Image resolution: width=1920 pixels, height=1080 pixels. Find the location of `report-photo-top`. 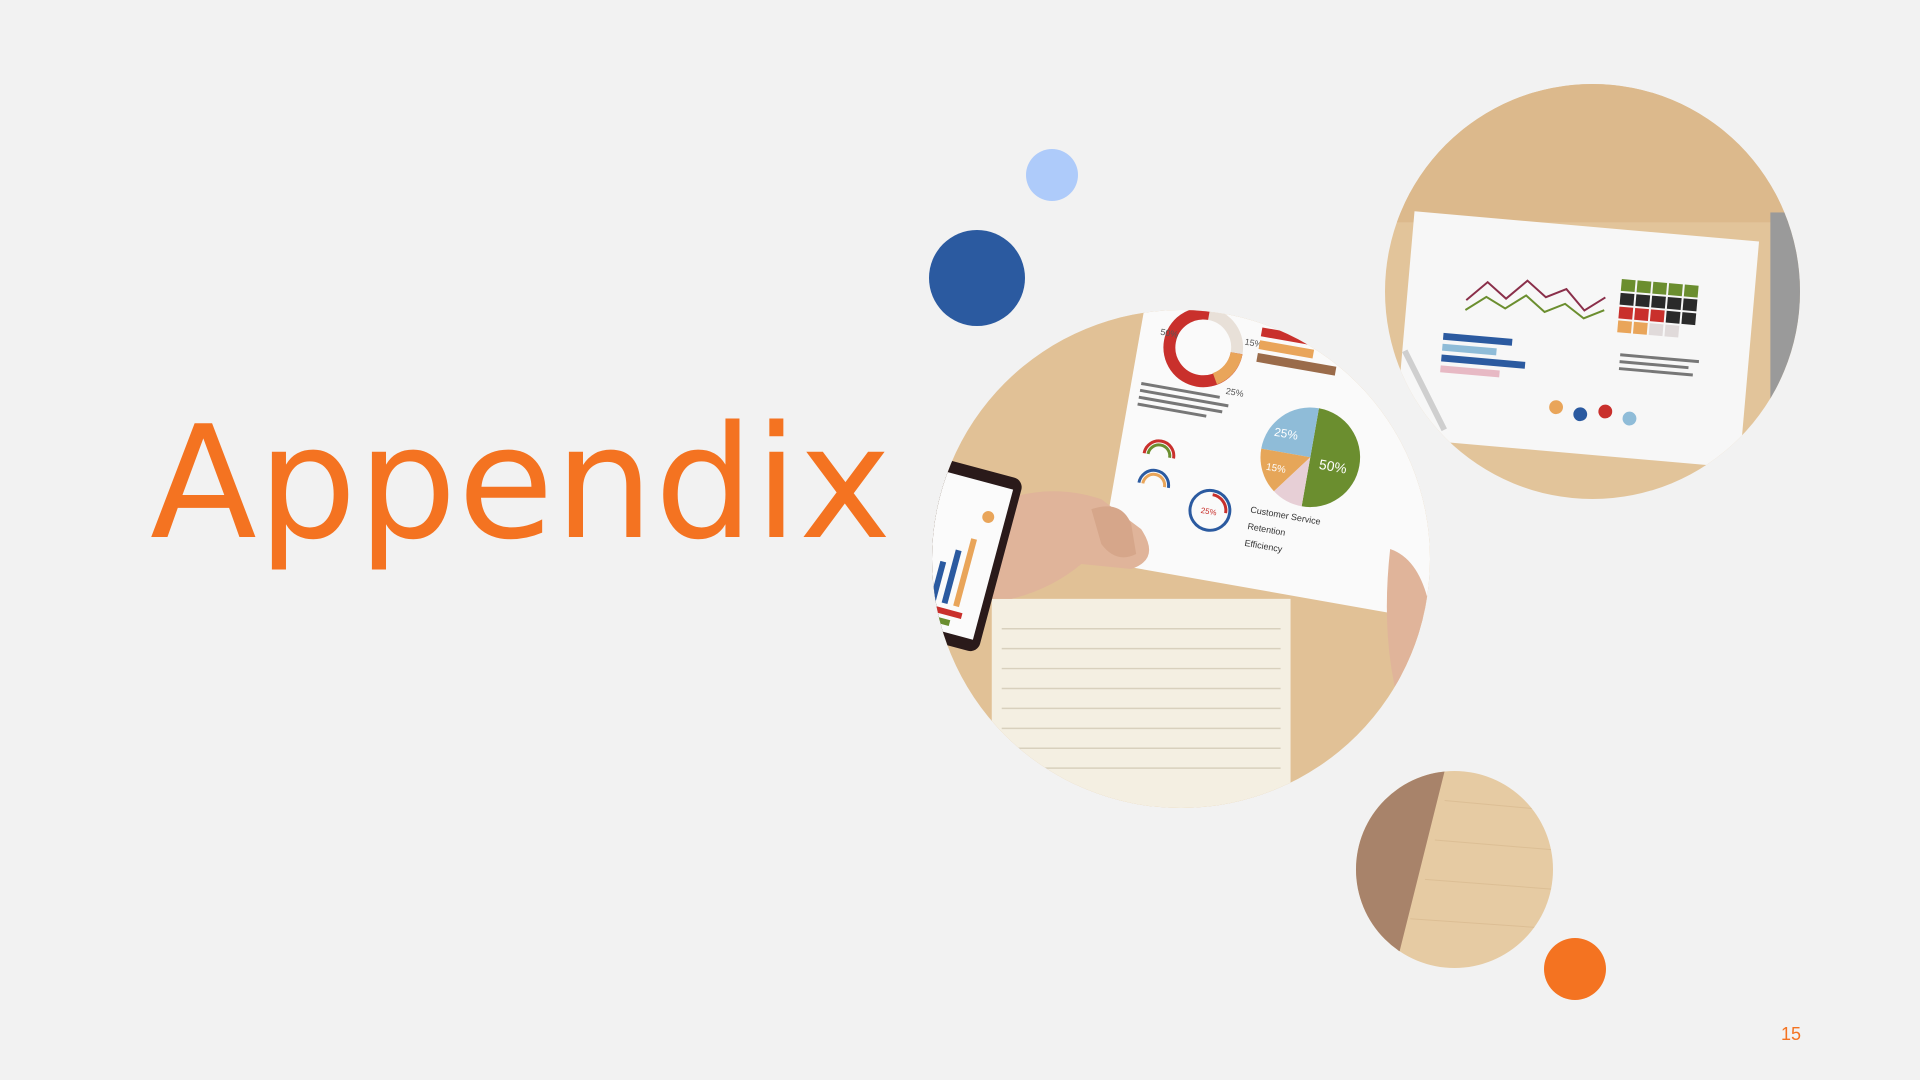

report-photo-top is located at coordinates (1592, 291).